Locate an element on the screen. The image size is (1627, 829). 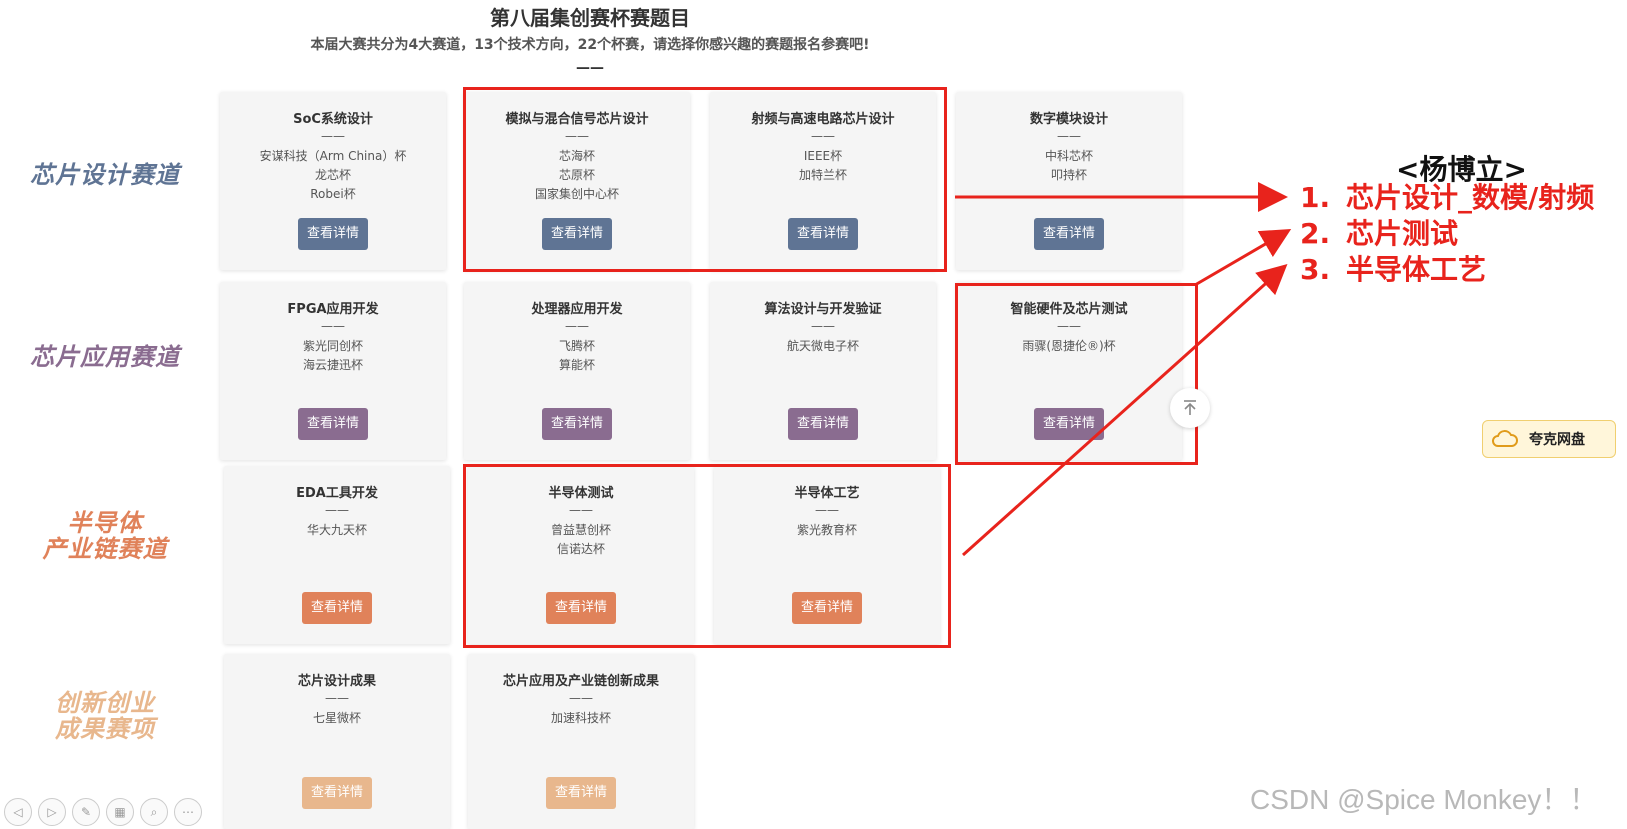
annotation-item: 2. 芯片测试 is located at coordinates (1447, 234).